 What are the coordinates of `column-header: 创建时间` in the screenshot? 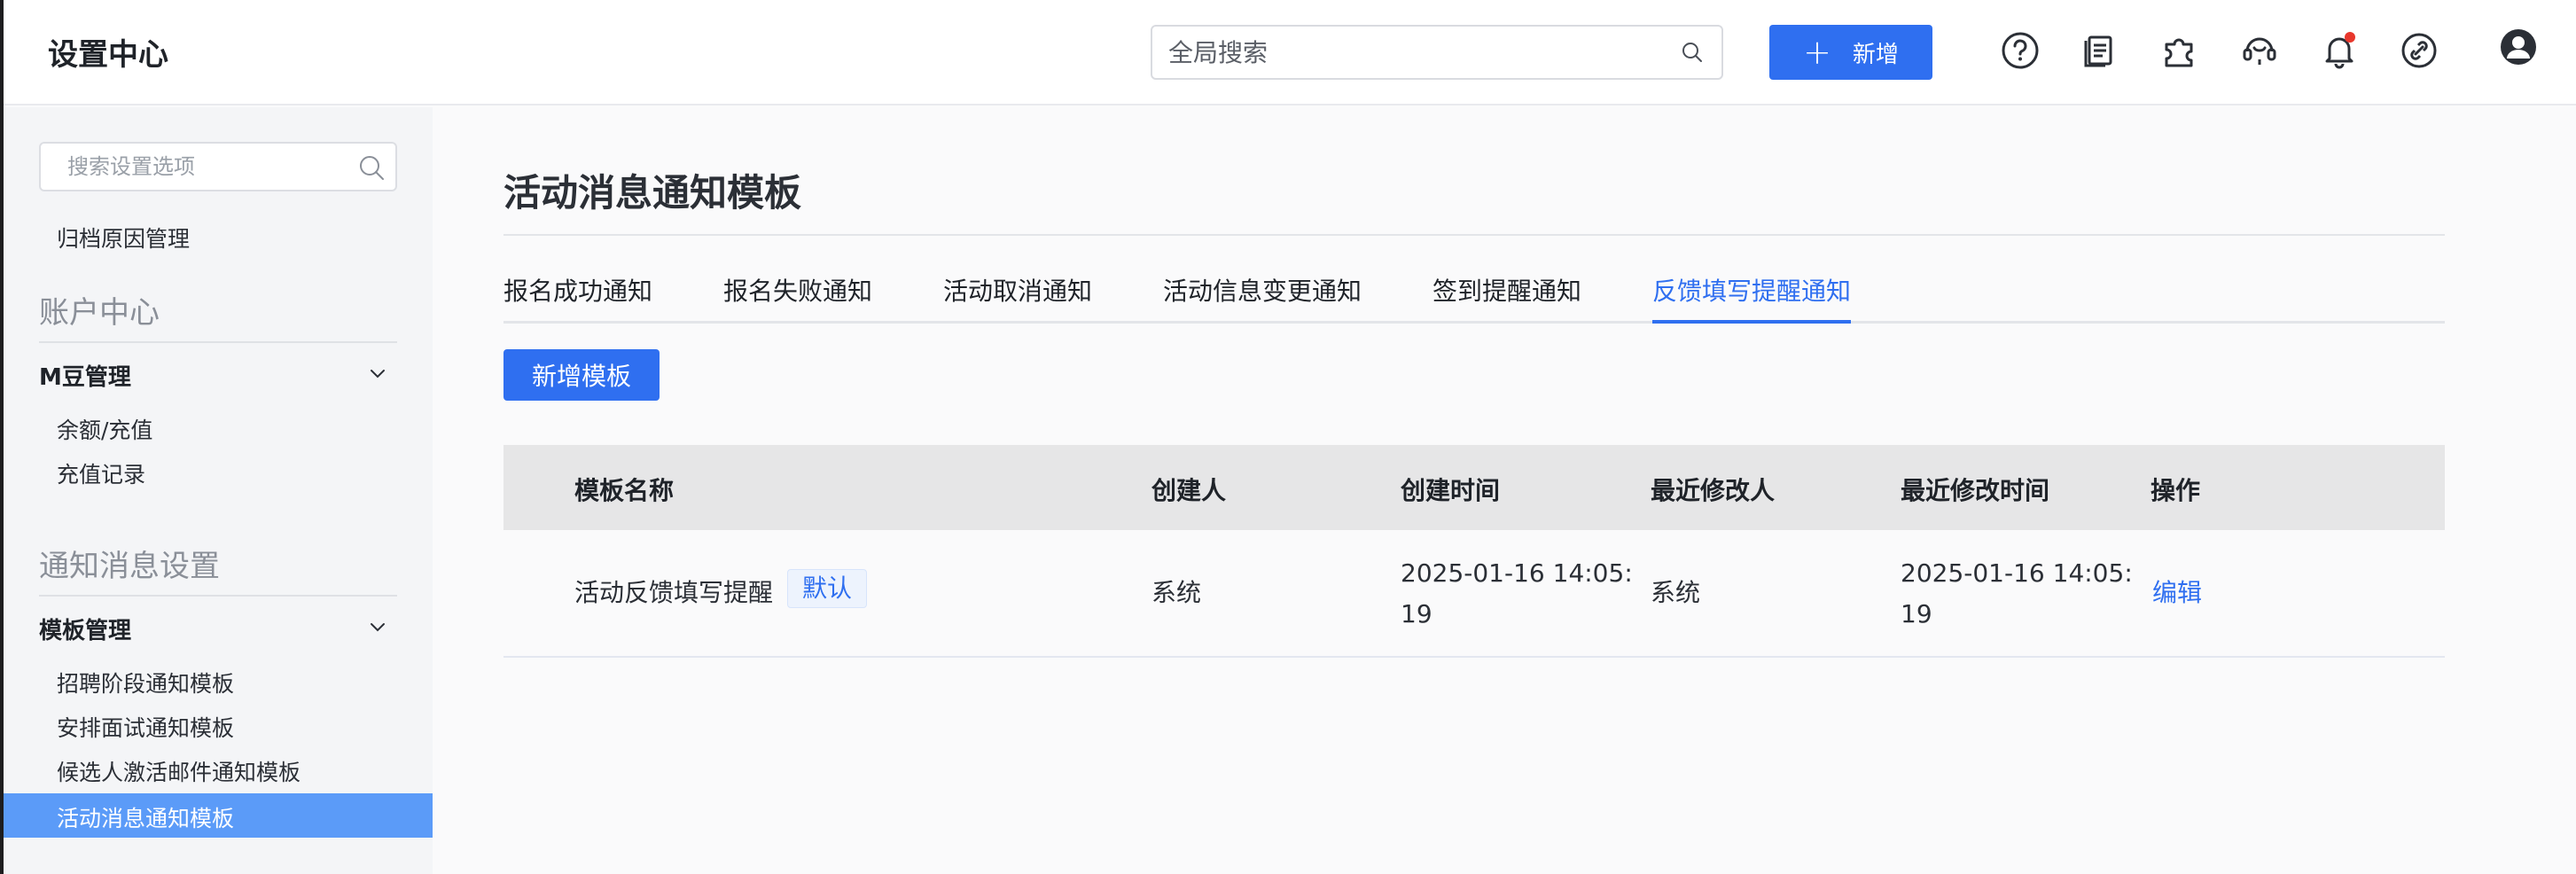 It's located at (1451, 490).